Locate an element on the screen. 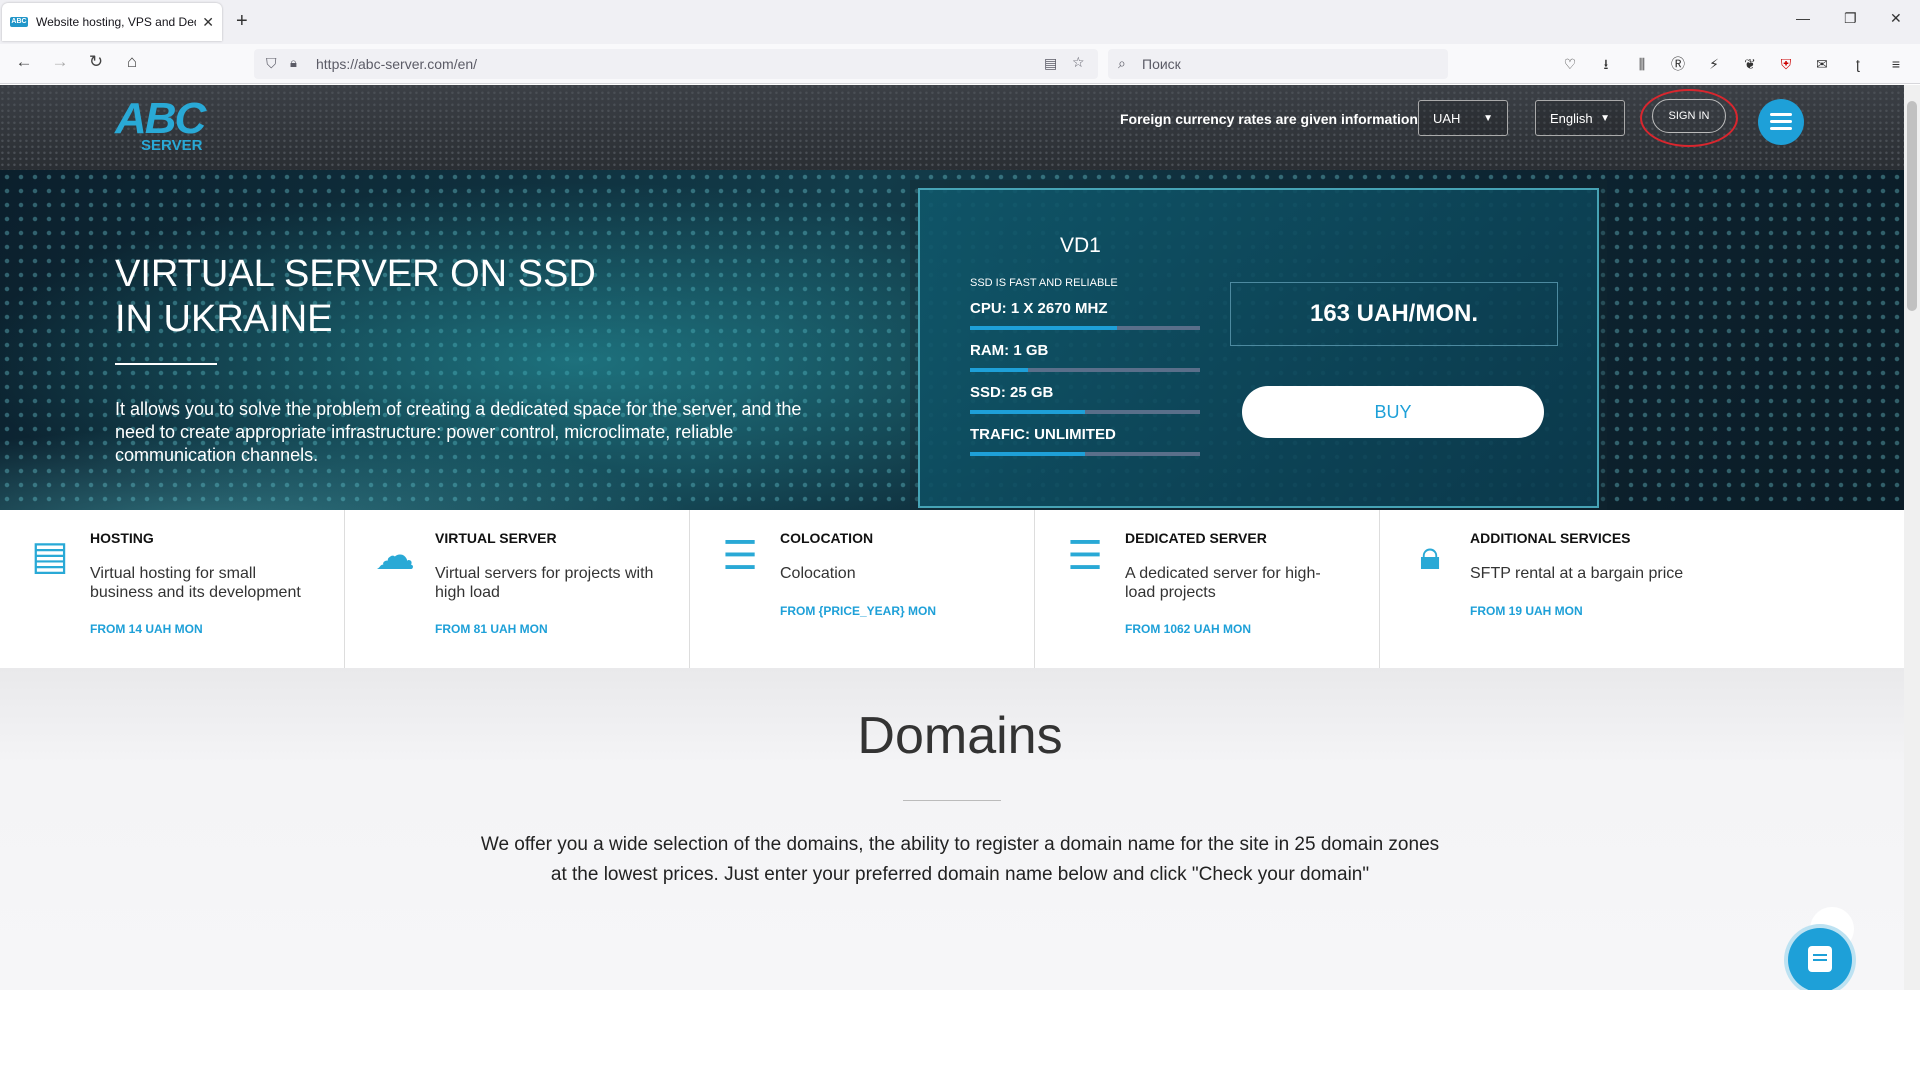 This screenshot has height=1080, width=1920. cloud-server-icon: ☁ is located at coordinates (395, 556).